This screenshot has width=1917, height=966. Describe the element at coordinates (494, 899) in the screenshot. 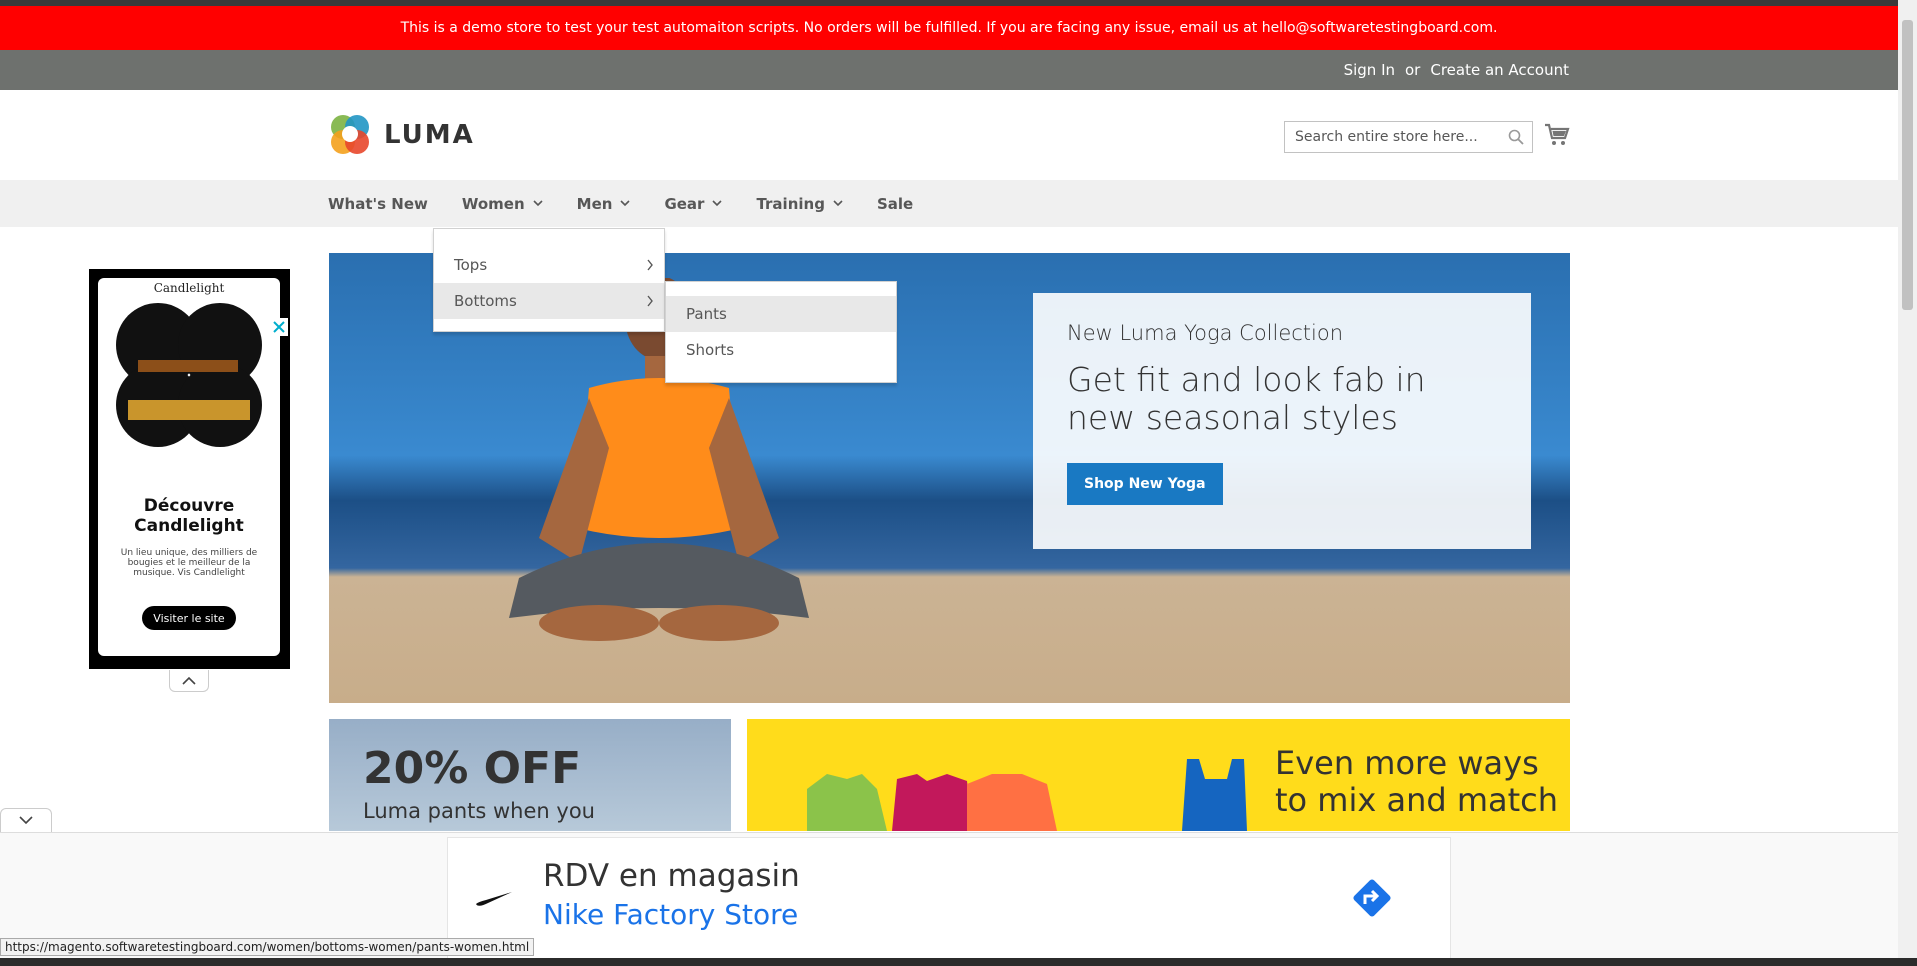

I see `nike-swoosh-icon` at that location.